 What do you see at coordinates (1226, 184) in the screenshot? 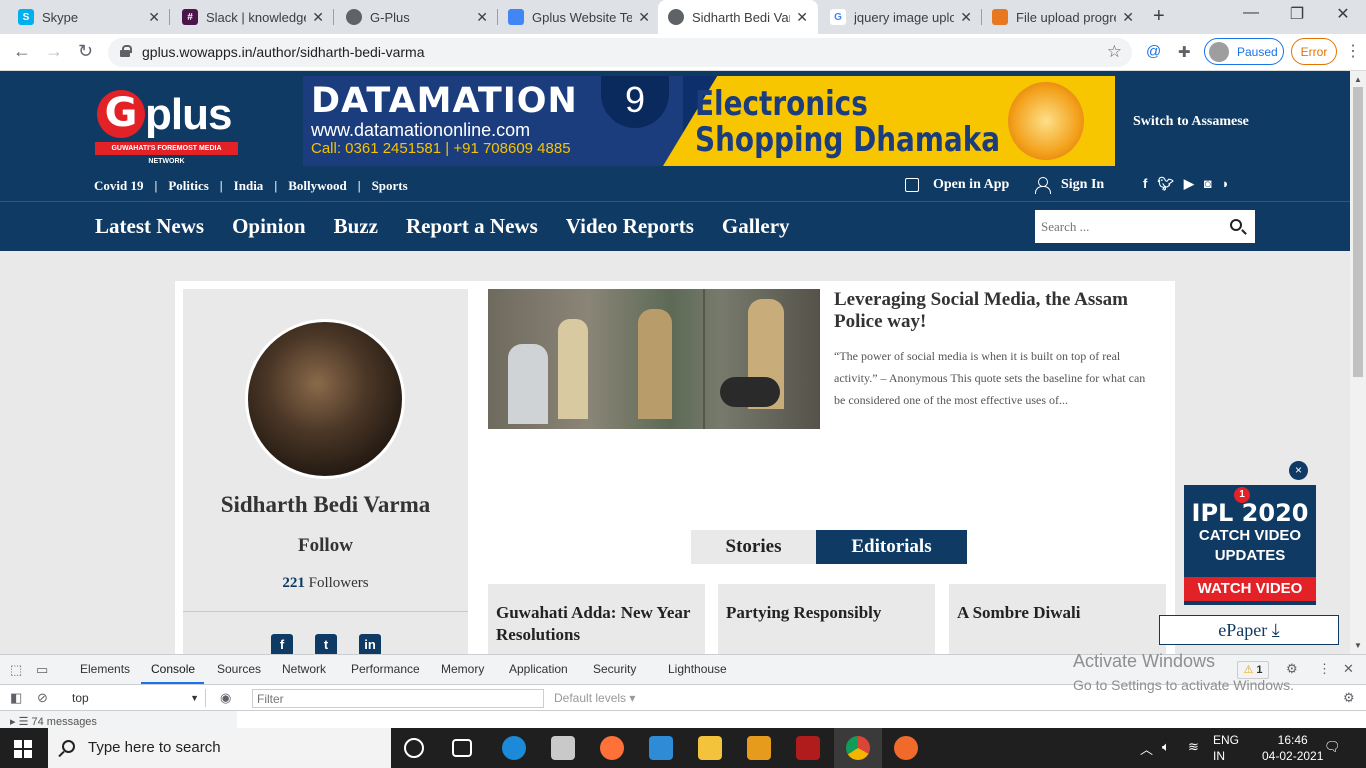
I see `rss-icon: ◗` at bounding box center [1226, 184].